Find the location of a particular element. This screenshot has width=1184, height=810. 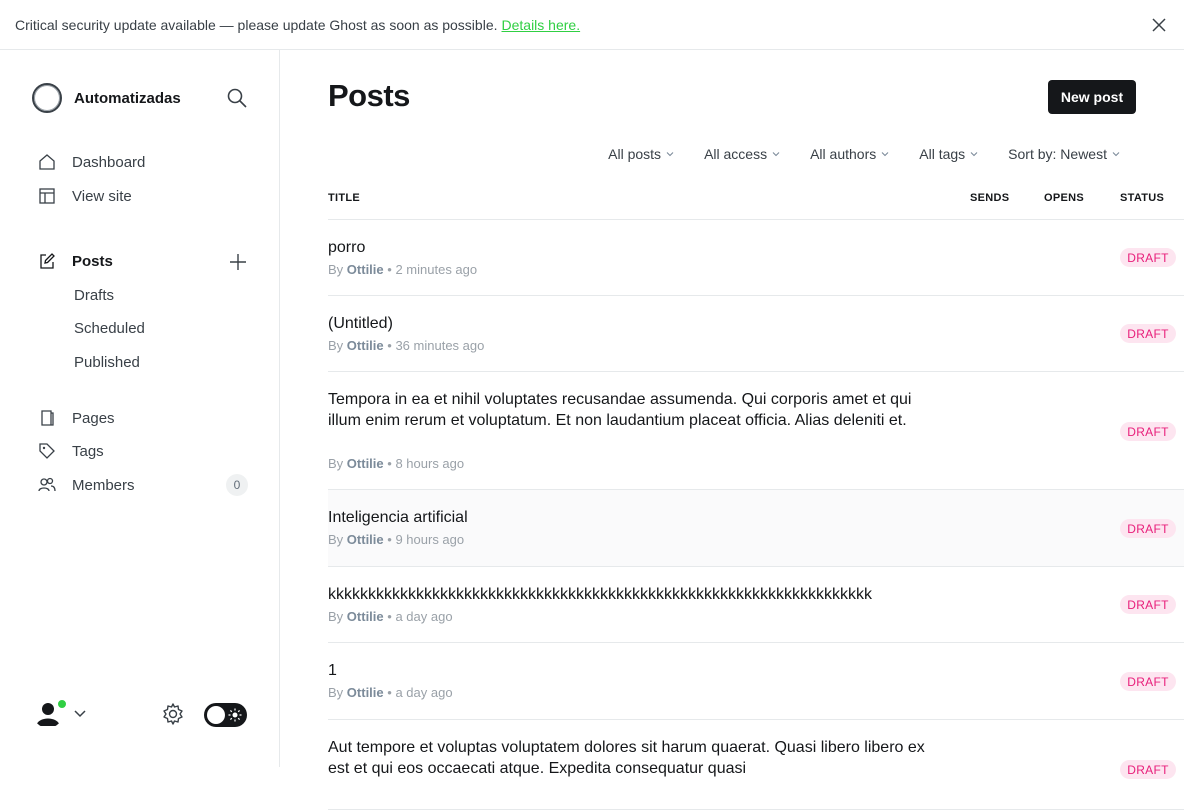

page-title: Posts is located at coordinates (369, 95).